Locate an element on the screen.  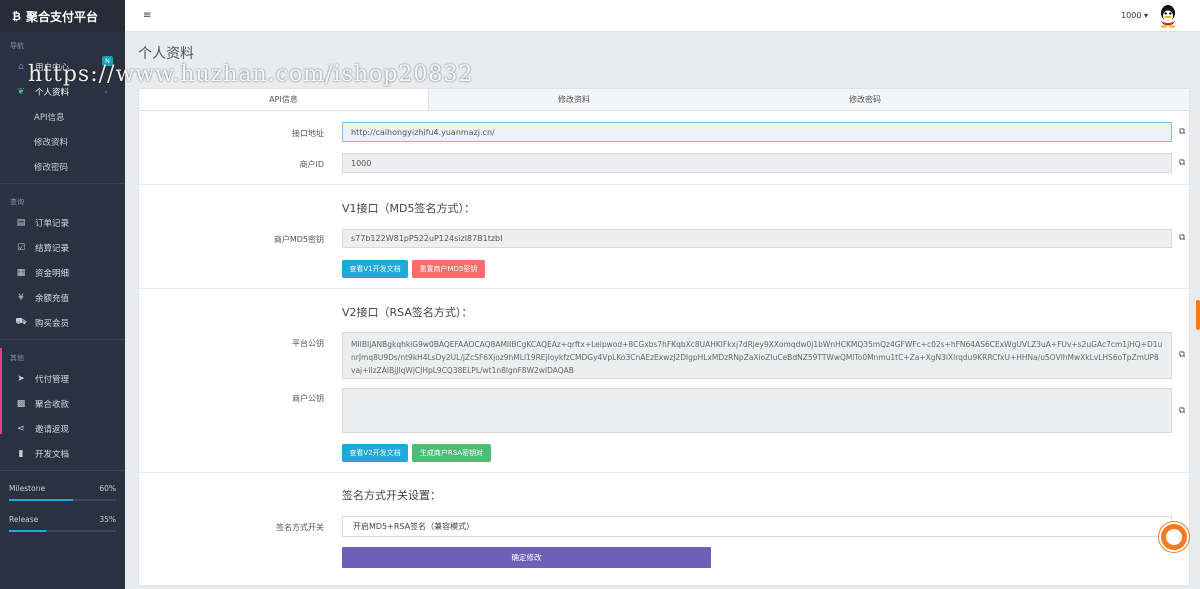
sidebar-subitem-change-password: 修改密码 is located at coordinates (62, 166).